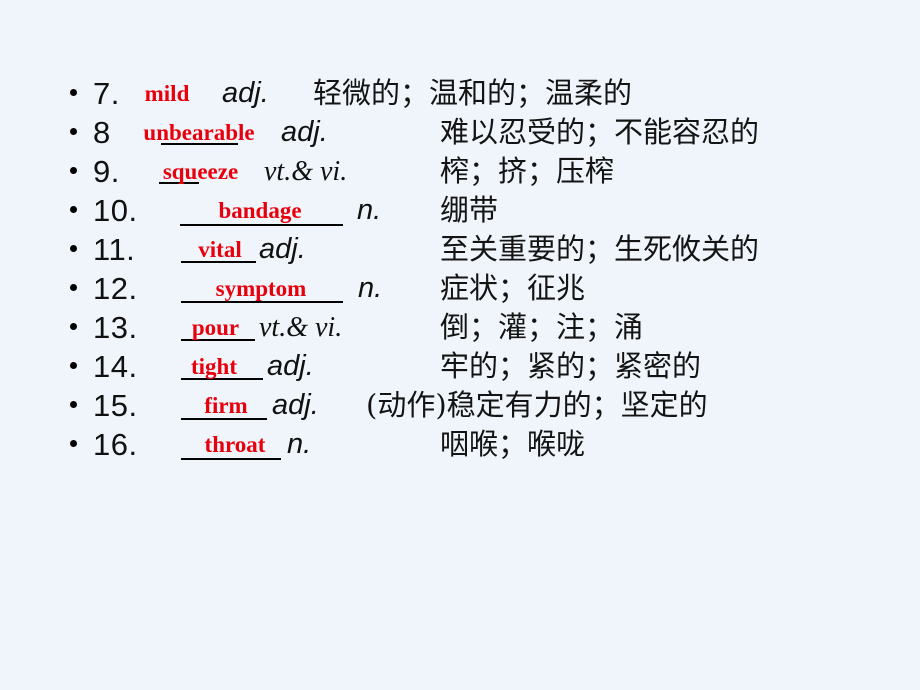 Image resolution: width=920 pixels, height=690 pixels. I want to click on vocab-row: 12. symptom n. 症状；征兆, so click(460, 288).